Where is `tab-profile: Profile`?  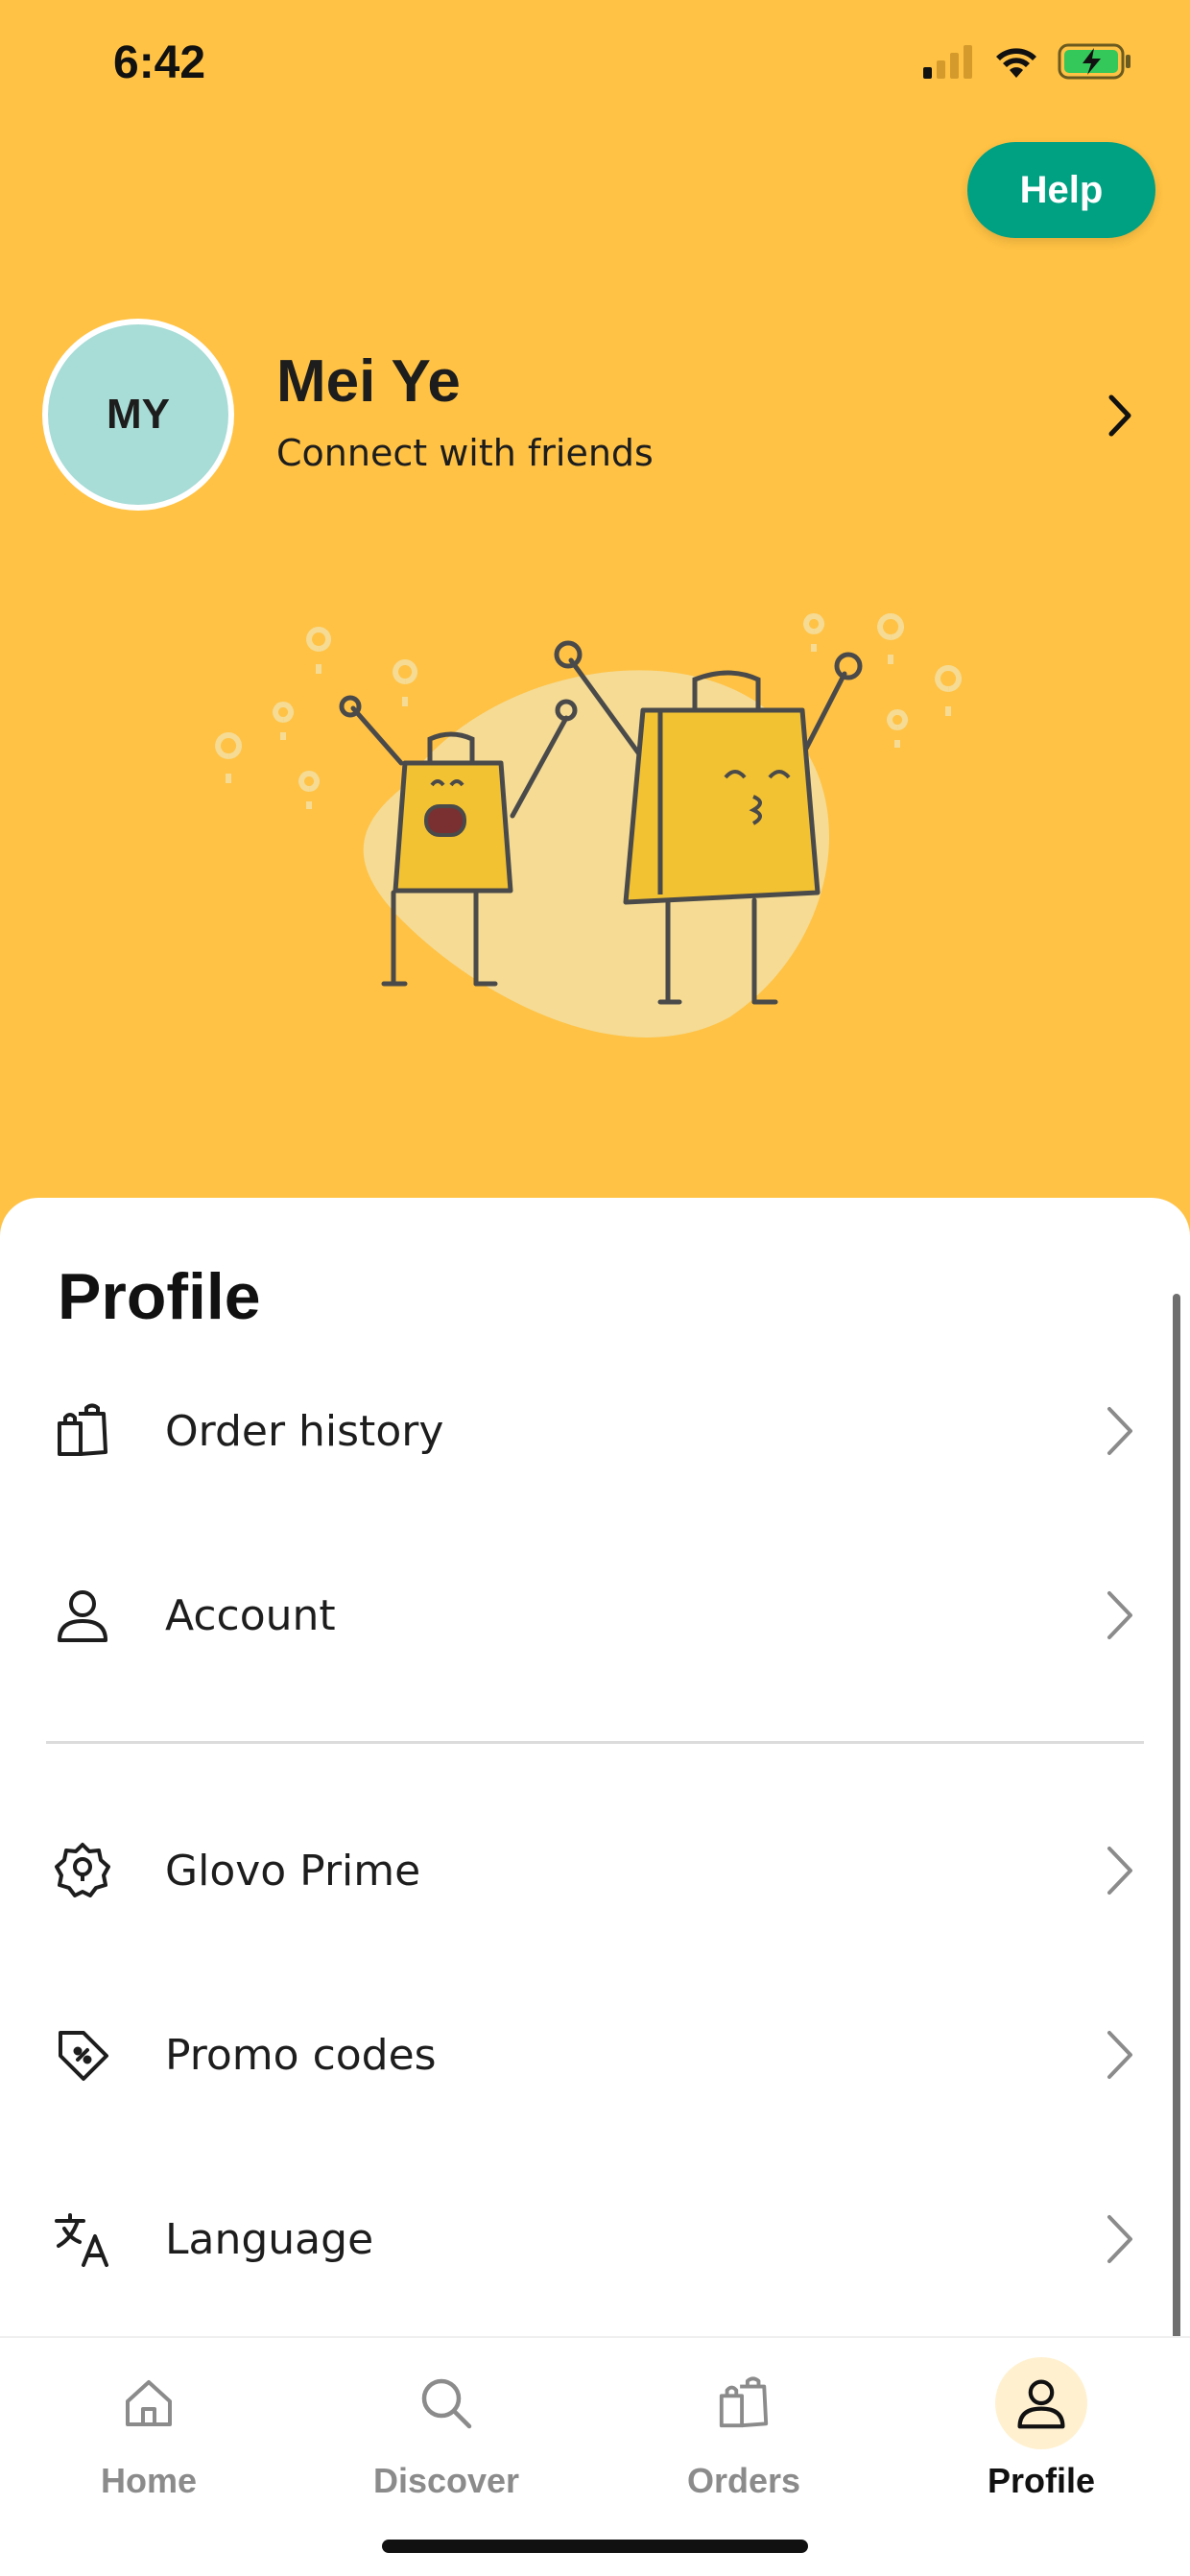 tab-profile: Profile is located at coordinates (1041, 2424).